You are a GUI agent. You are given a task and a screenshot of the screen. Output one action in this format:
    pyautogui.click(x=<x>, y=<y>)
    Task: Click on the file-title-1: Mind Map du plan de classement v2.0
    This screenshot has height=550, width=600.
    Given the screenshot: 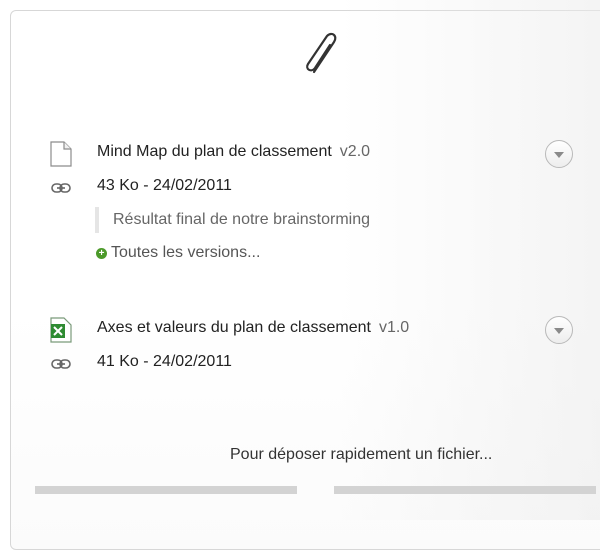 What is the action you would take?
    pyautogui.click(x=233, y=152)
    